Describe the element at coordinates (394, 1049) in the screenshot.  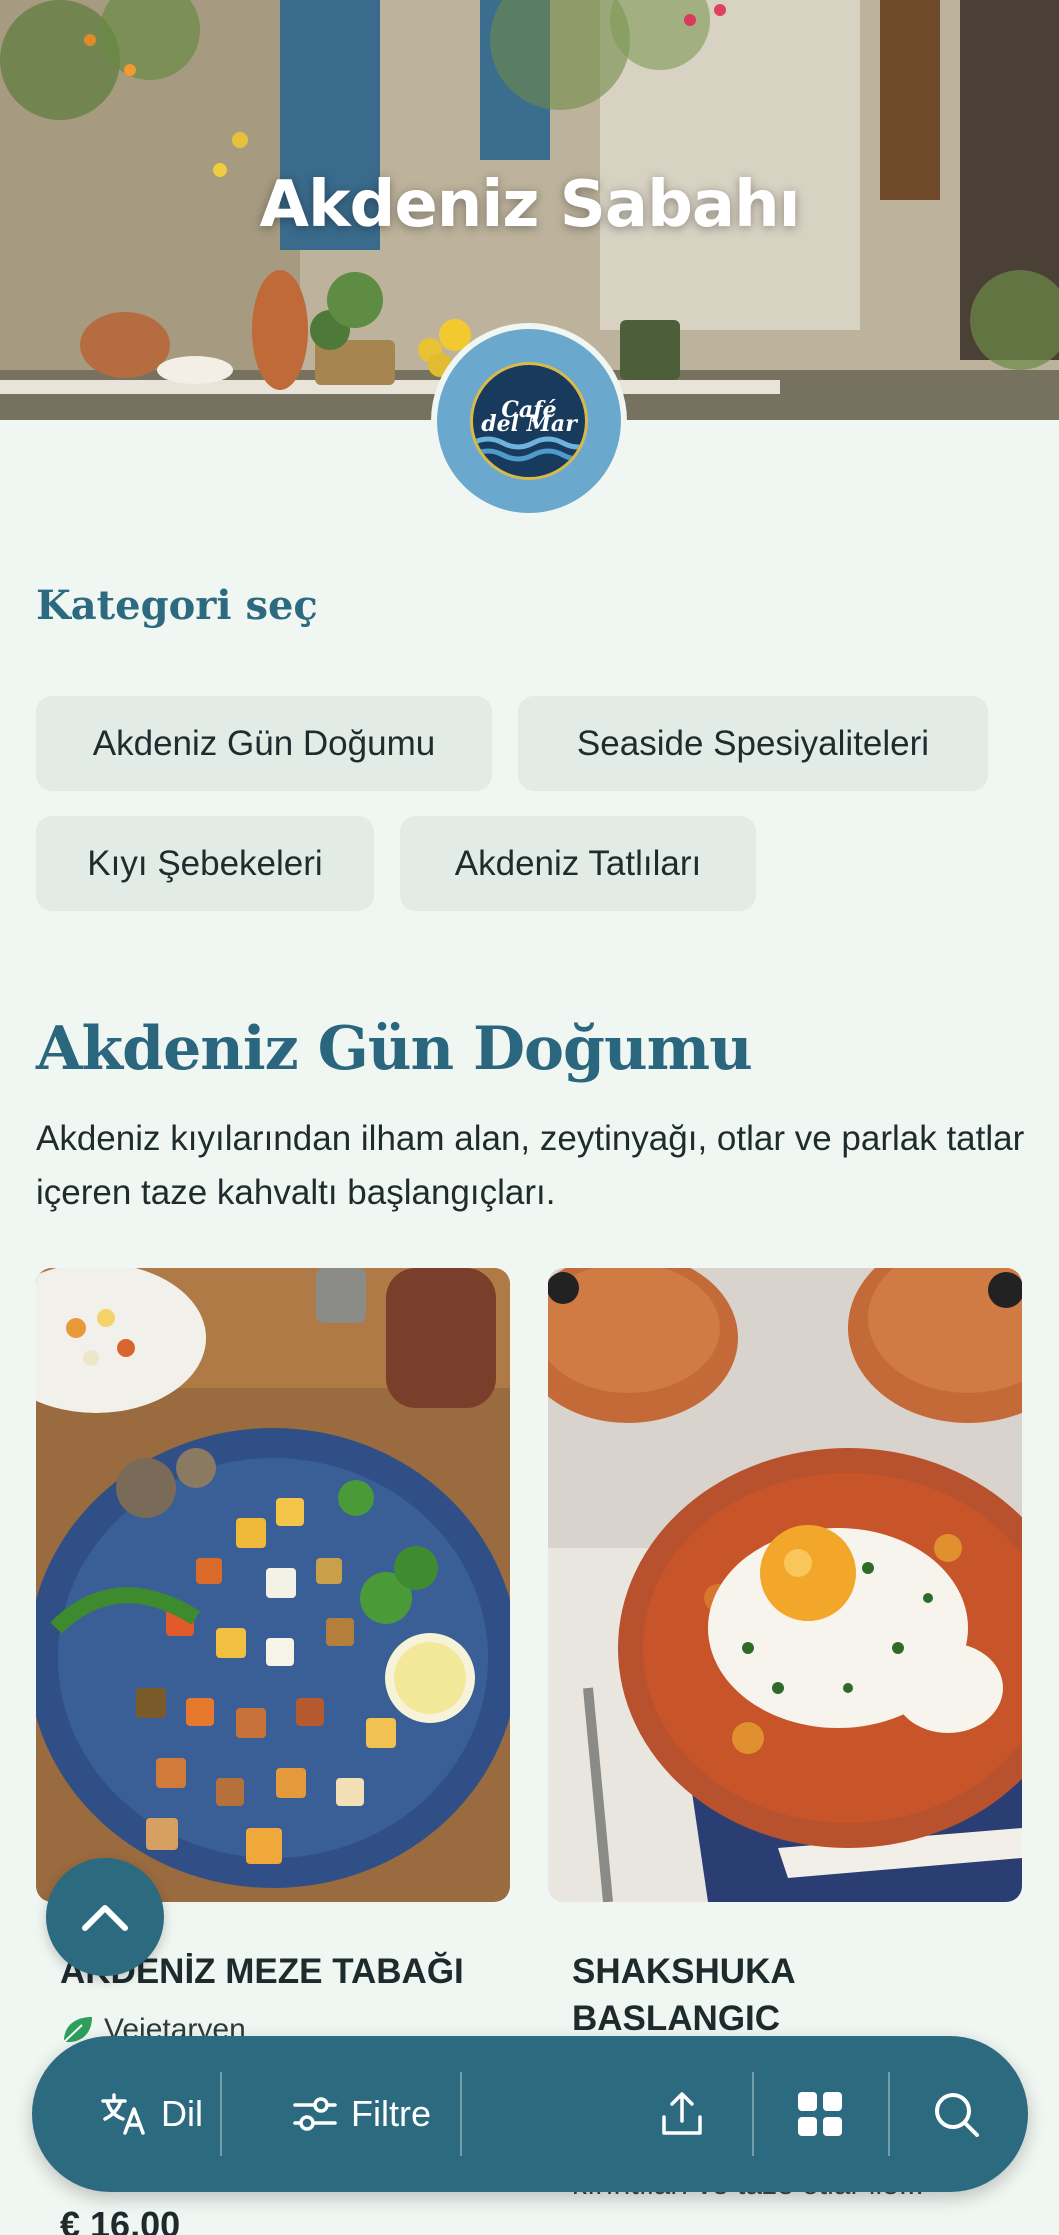
I see `category-heading: Akdeniz Gün Doğumu` at that location.